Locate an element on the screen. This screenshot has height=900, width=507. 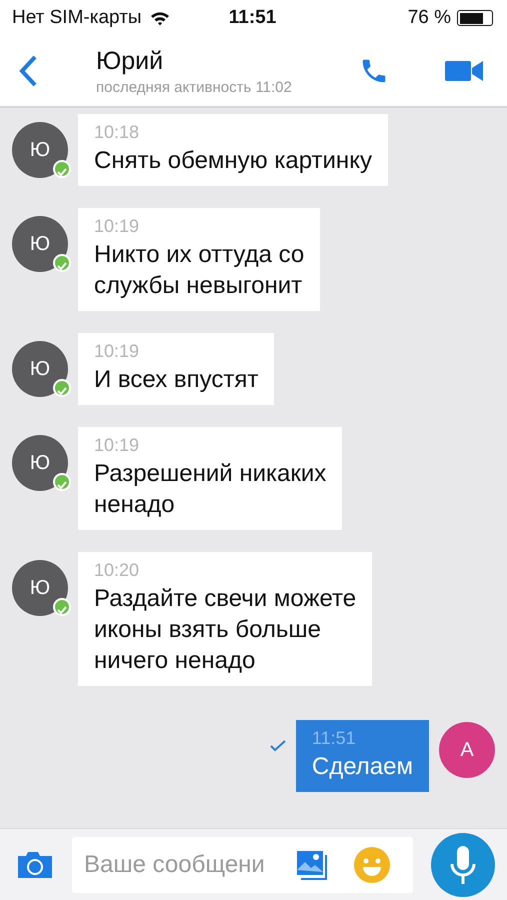
wifi-icon is located at coordinates (160, 18).